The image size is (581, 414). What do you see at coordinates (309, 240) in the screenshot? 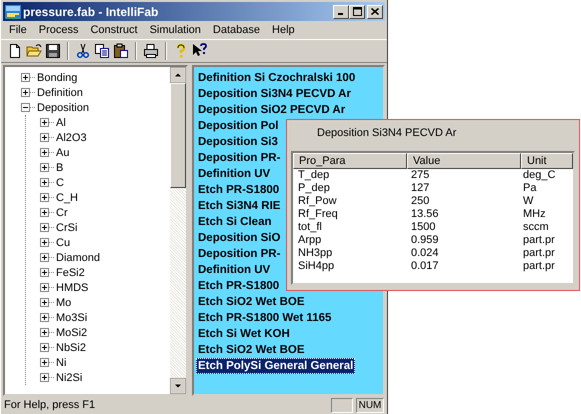
I see `table-cell-text: Arpp` at bounding box center [309, 240].